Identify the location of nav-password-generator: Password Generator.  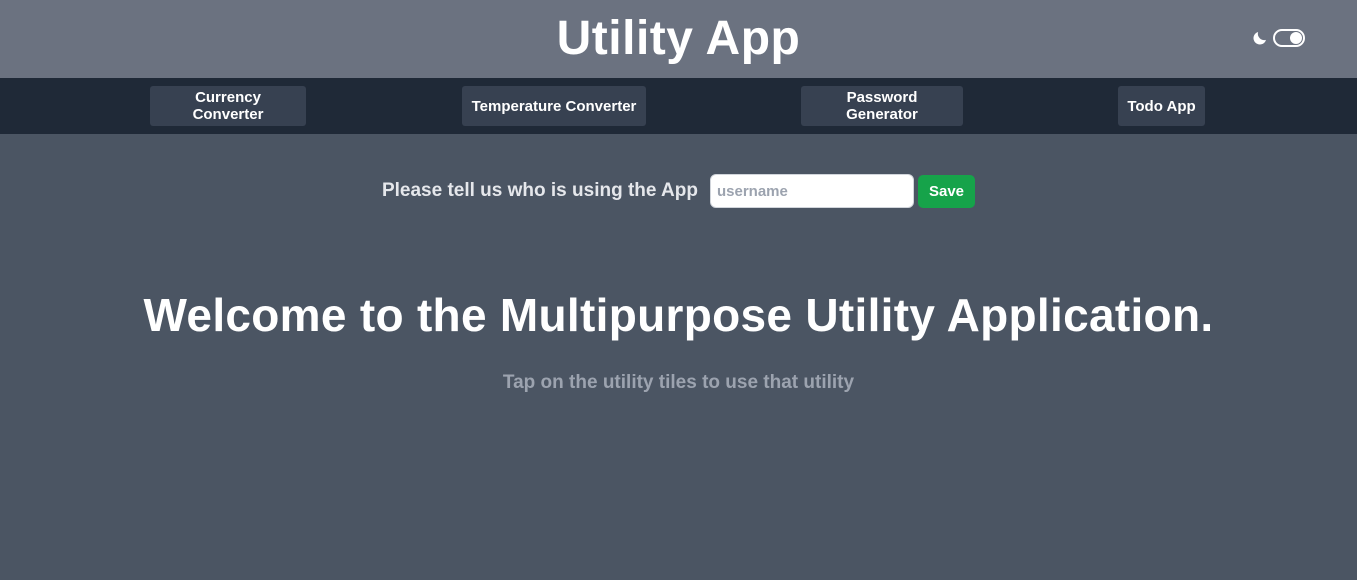
(882, 106).